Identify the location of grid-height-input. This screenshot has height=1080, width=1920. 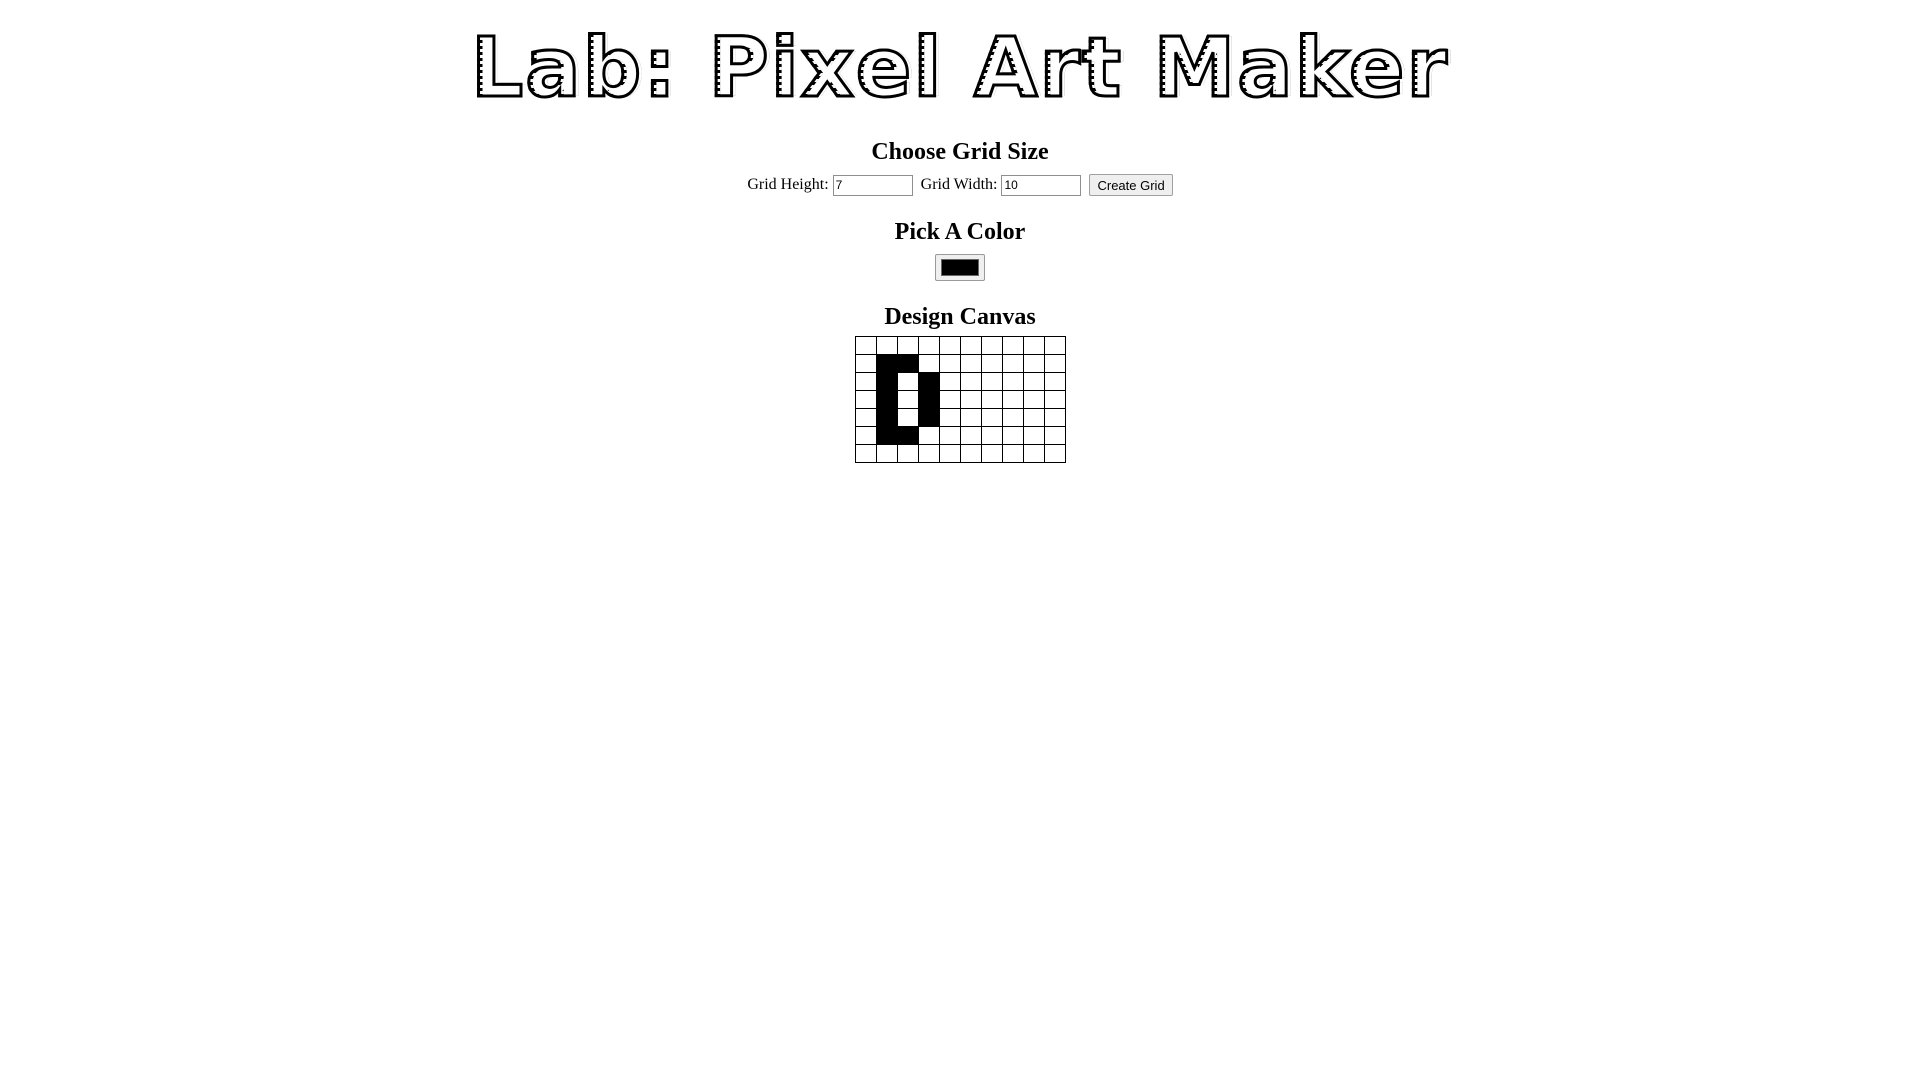
(872, 185).